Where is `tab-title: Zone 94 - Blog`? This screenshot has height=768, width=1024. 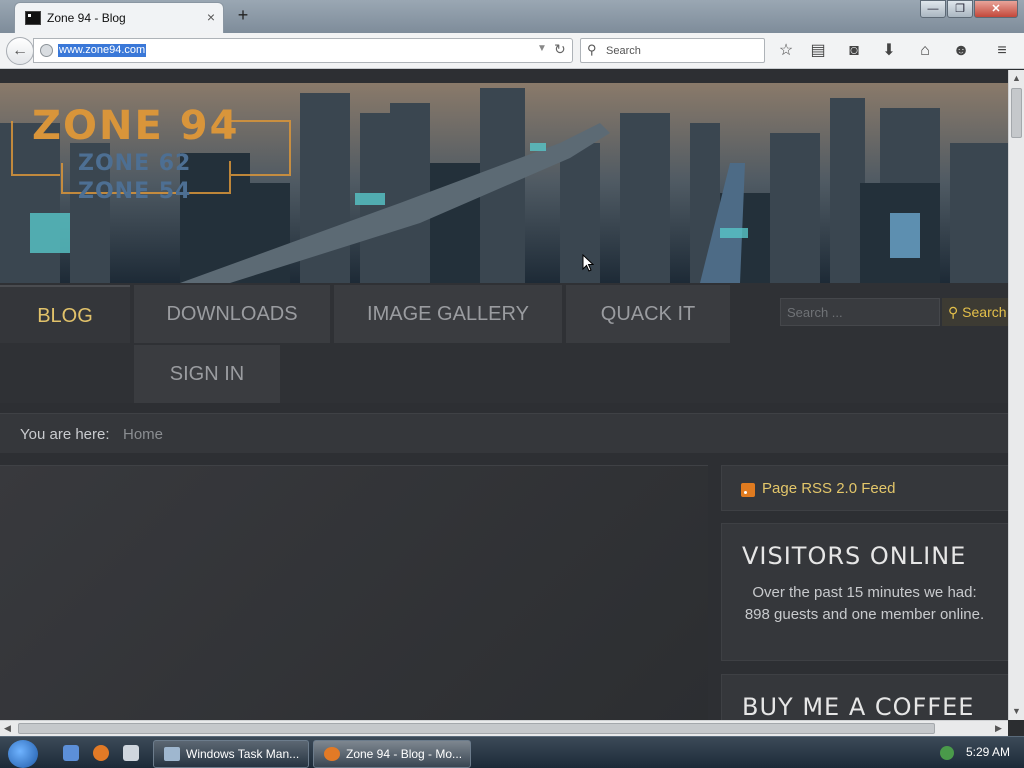 tab-title: Zone 94 - Blog is located at coordinates (86, 18).